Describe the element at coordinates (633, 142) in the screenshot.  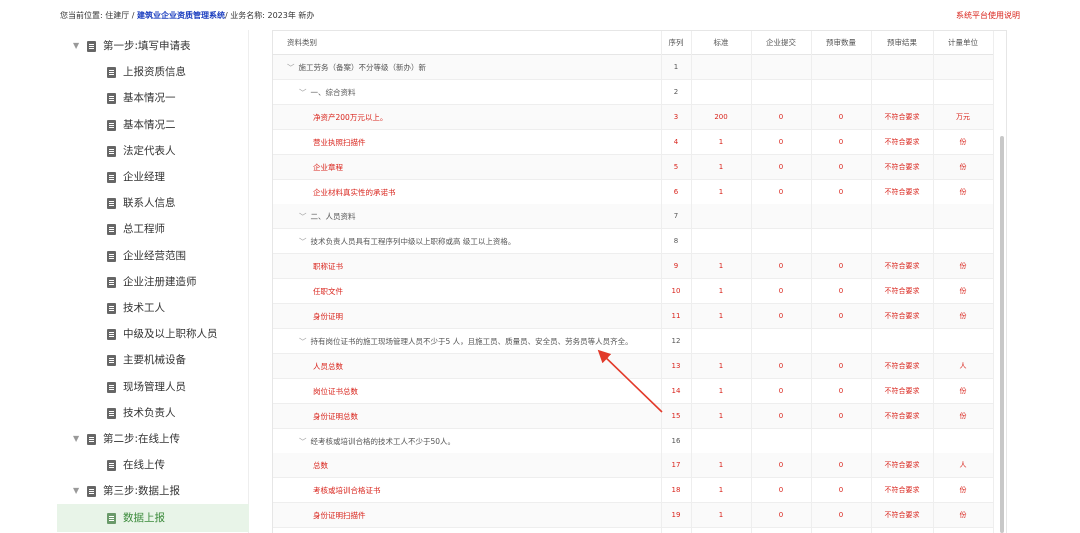
I see `table-row: 营业执照扫描件 4 1 0 0 不符合要求 份` at that location.